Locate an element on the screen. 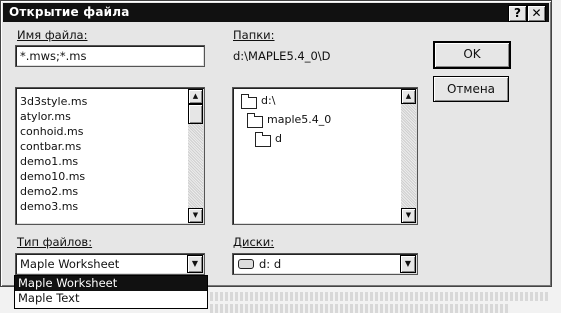 The image size is (561, 313). folder-item: d is located at coordinates (278, 138).